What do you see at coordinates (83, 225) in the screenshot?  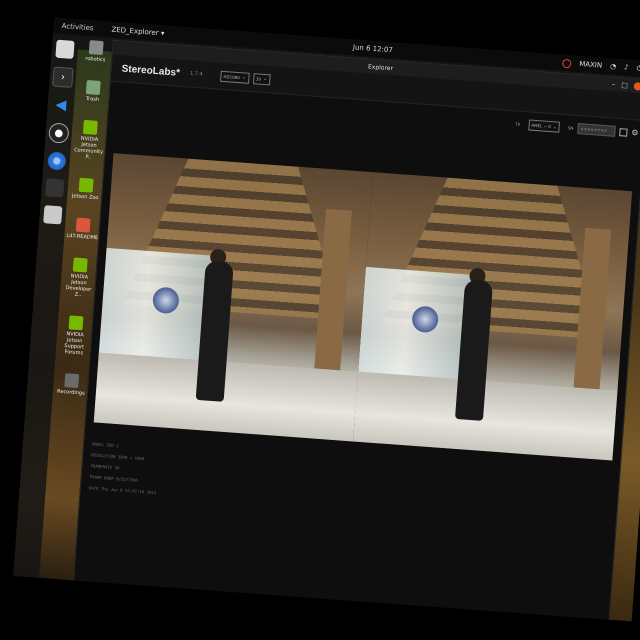 I see `drive-icon` at bounding box center [83, 225].